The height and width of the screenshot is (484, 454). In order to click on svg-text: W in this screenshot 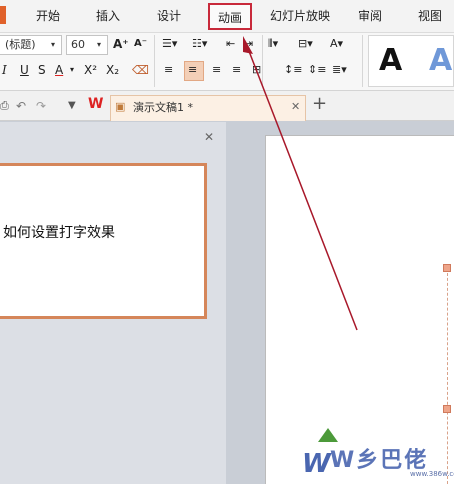, I will do `click(317, 464)`.